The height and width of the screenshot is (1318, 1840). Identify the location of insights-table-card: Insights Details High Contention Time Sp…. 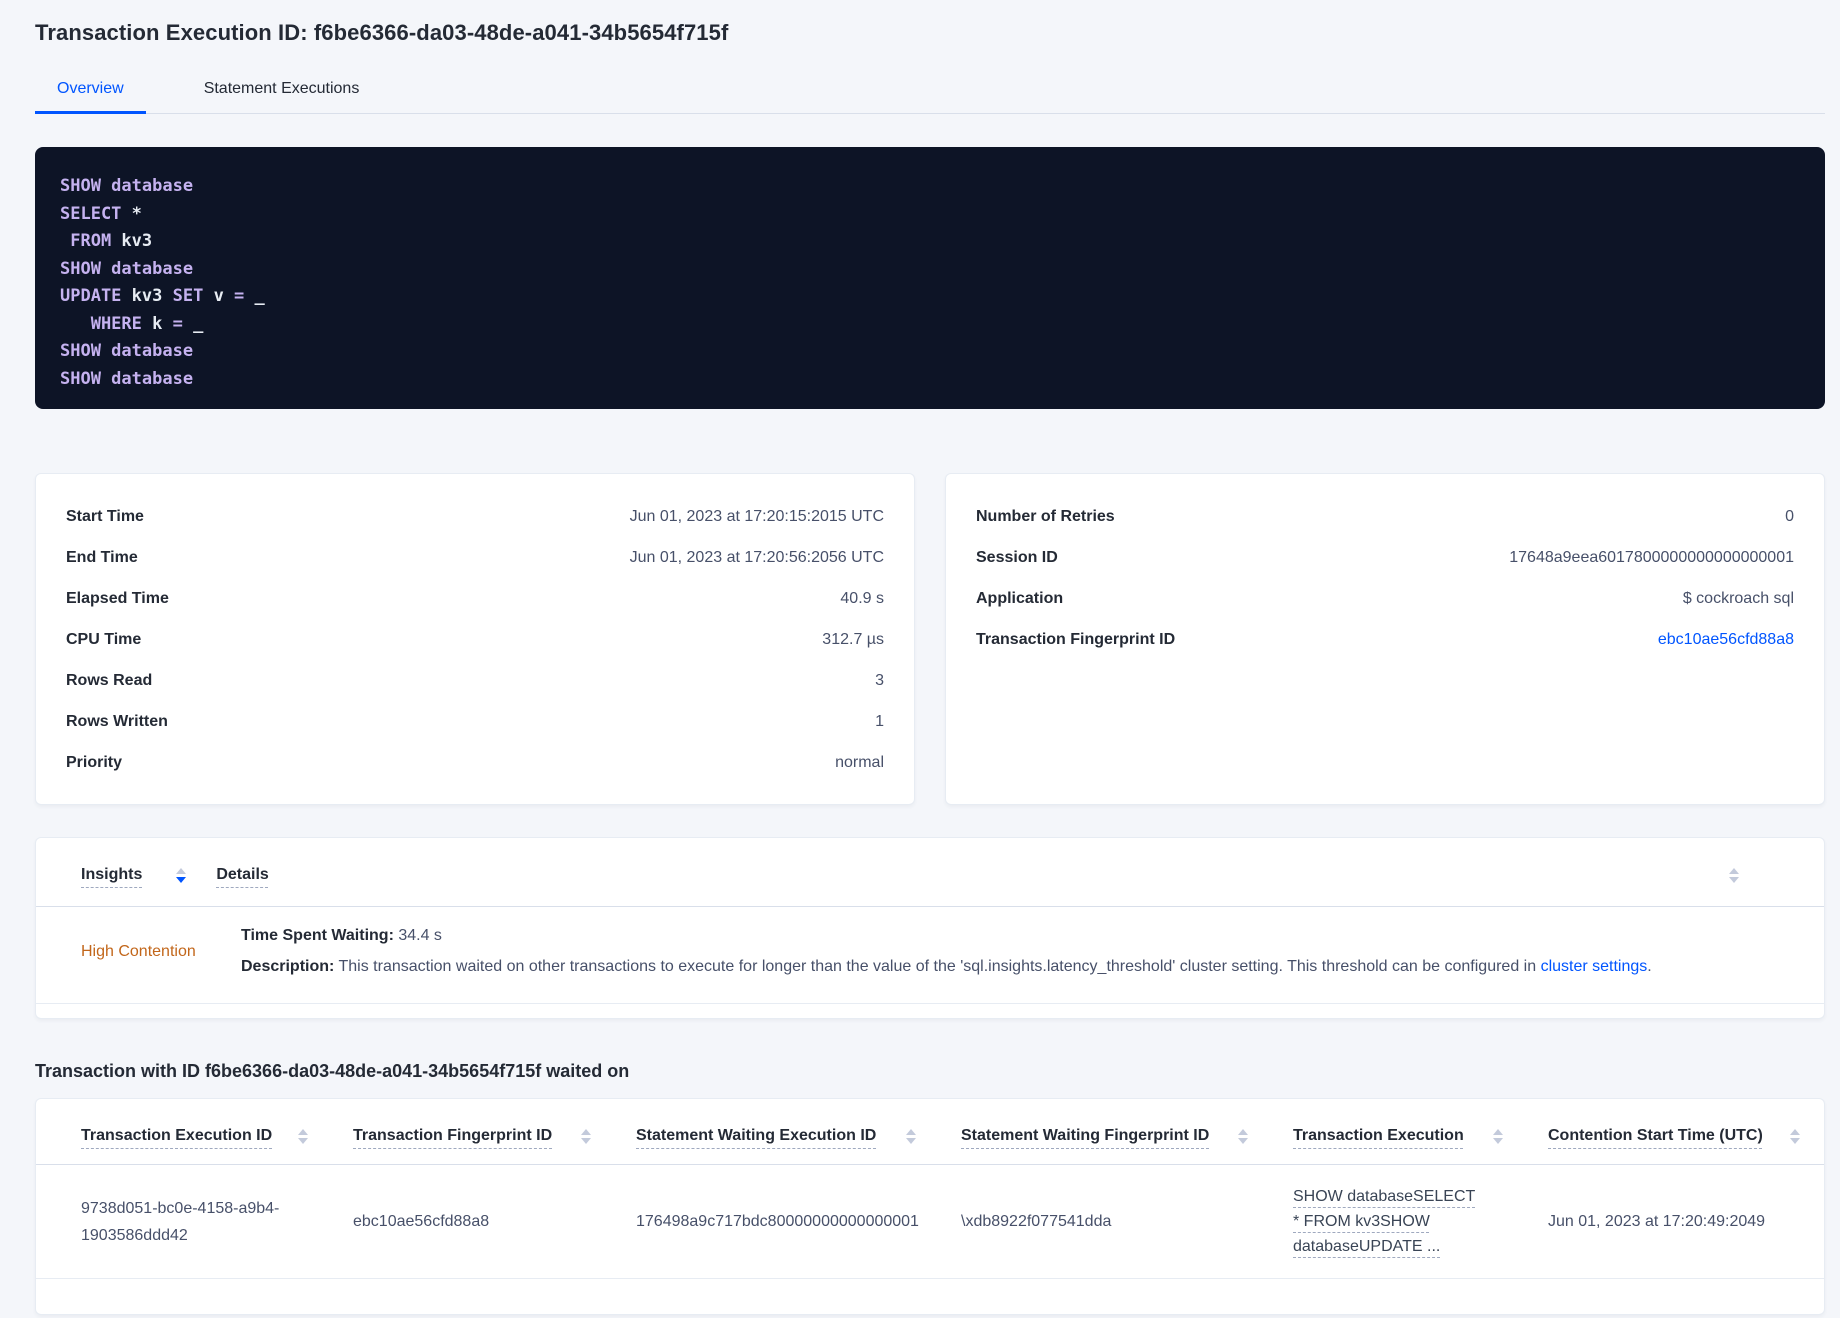
(930, 928).